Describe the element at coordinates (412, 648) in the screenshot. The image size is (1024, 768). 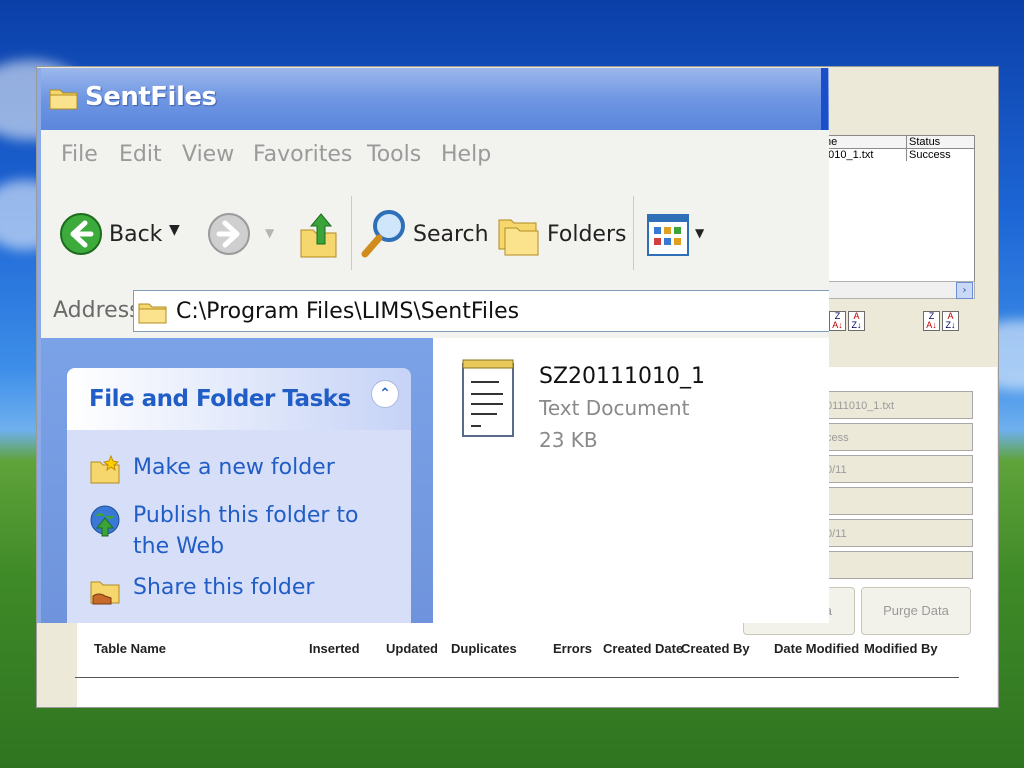
I see `column-updated: Updated` at that location.